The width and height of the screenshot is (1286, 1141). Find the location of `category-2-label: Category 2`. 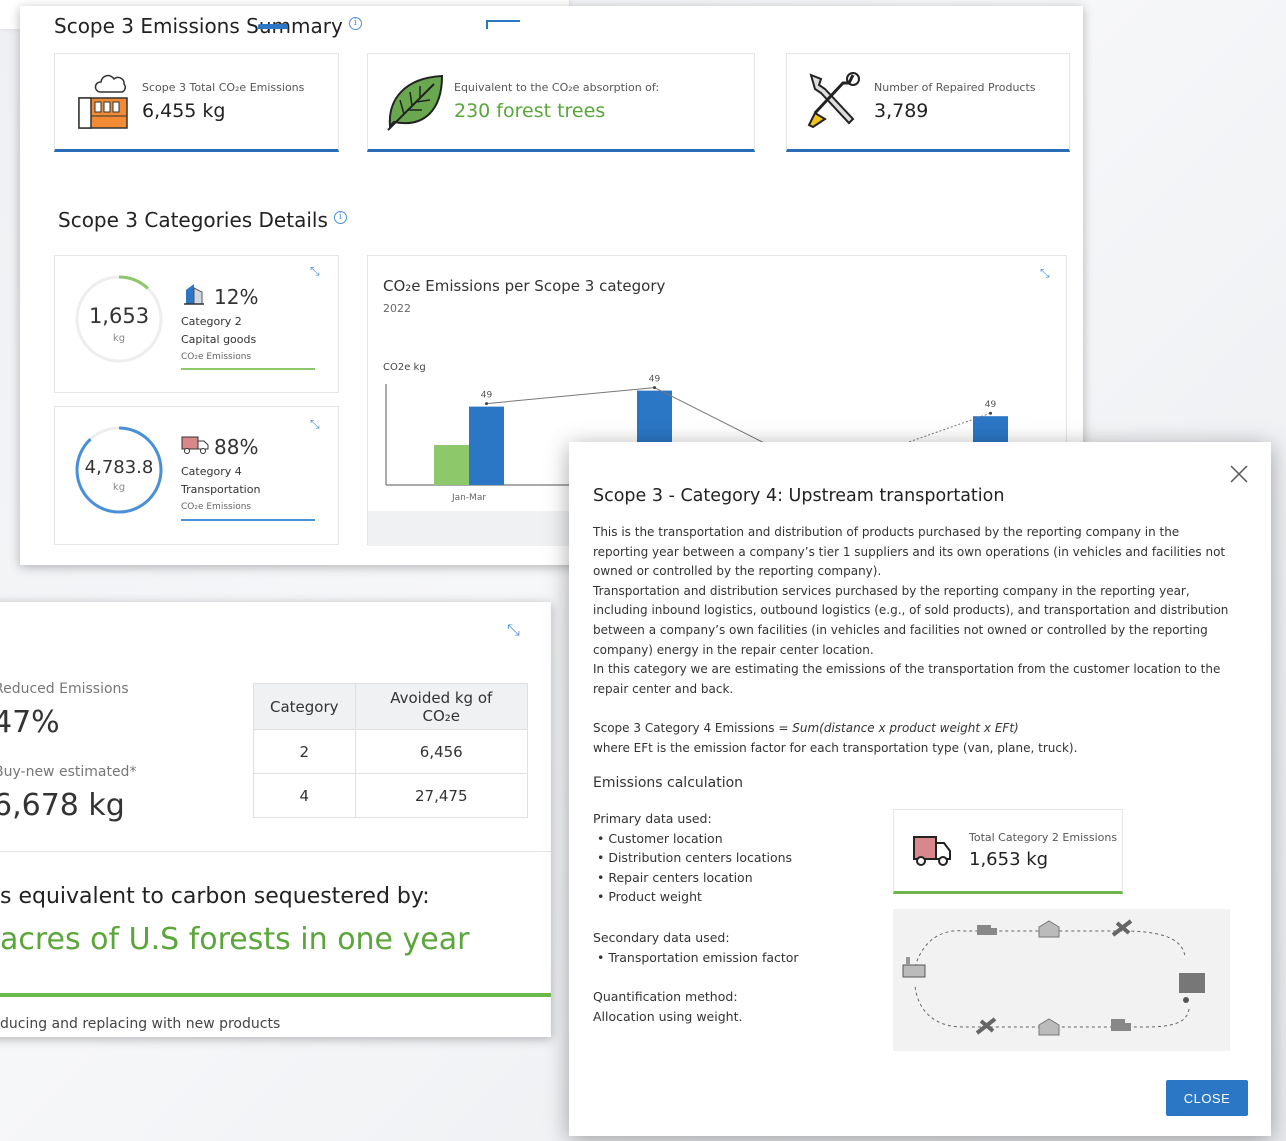

category-2-label: Category 2 is located at coordinates (211, 321).